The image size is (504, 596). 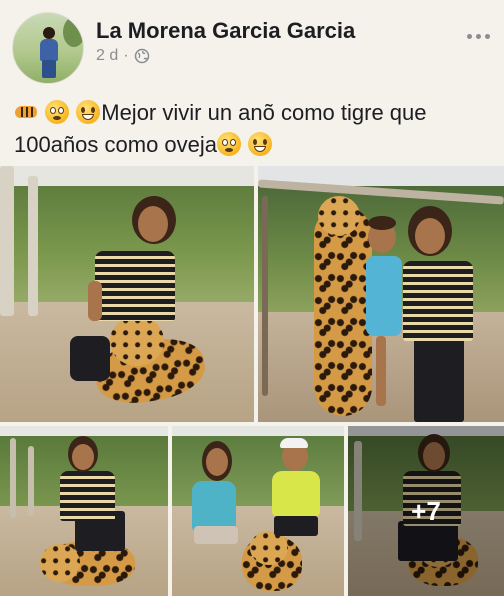 What do you see at coordinates (141, 56) in the screenshot?
I see `globe-icon` at bounding box center [141, 56].